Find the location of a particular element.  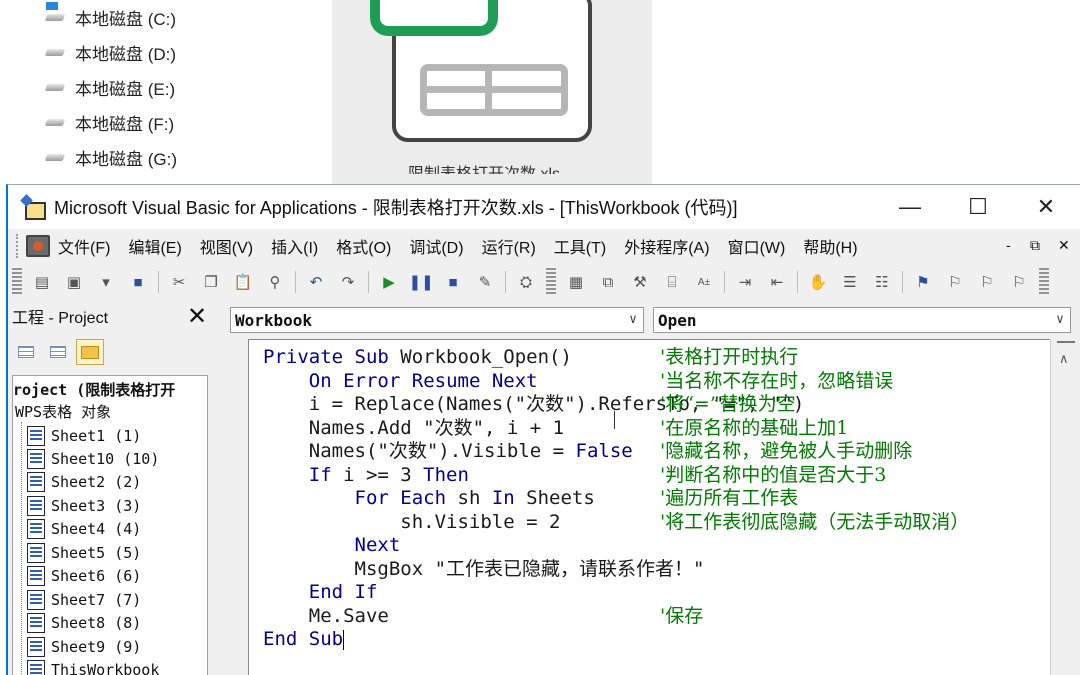

vba-system-menu-icon is located at coordinates (38, 246).